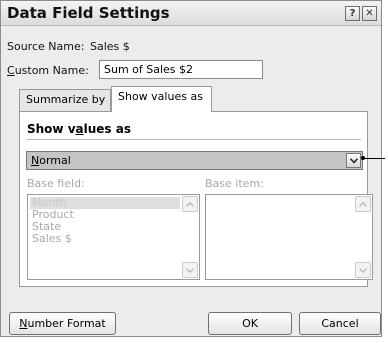  Describe the element at coordinates (191, 13) in the screenshot. I see `title-bar: Data Field Settings ? ✕` at that location.